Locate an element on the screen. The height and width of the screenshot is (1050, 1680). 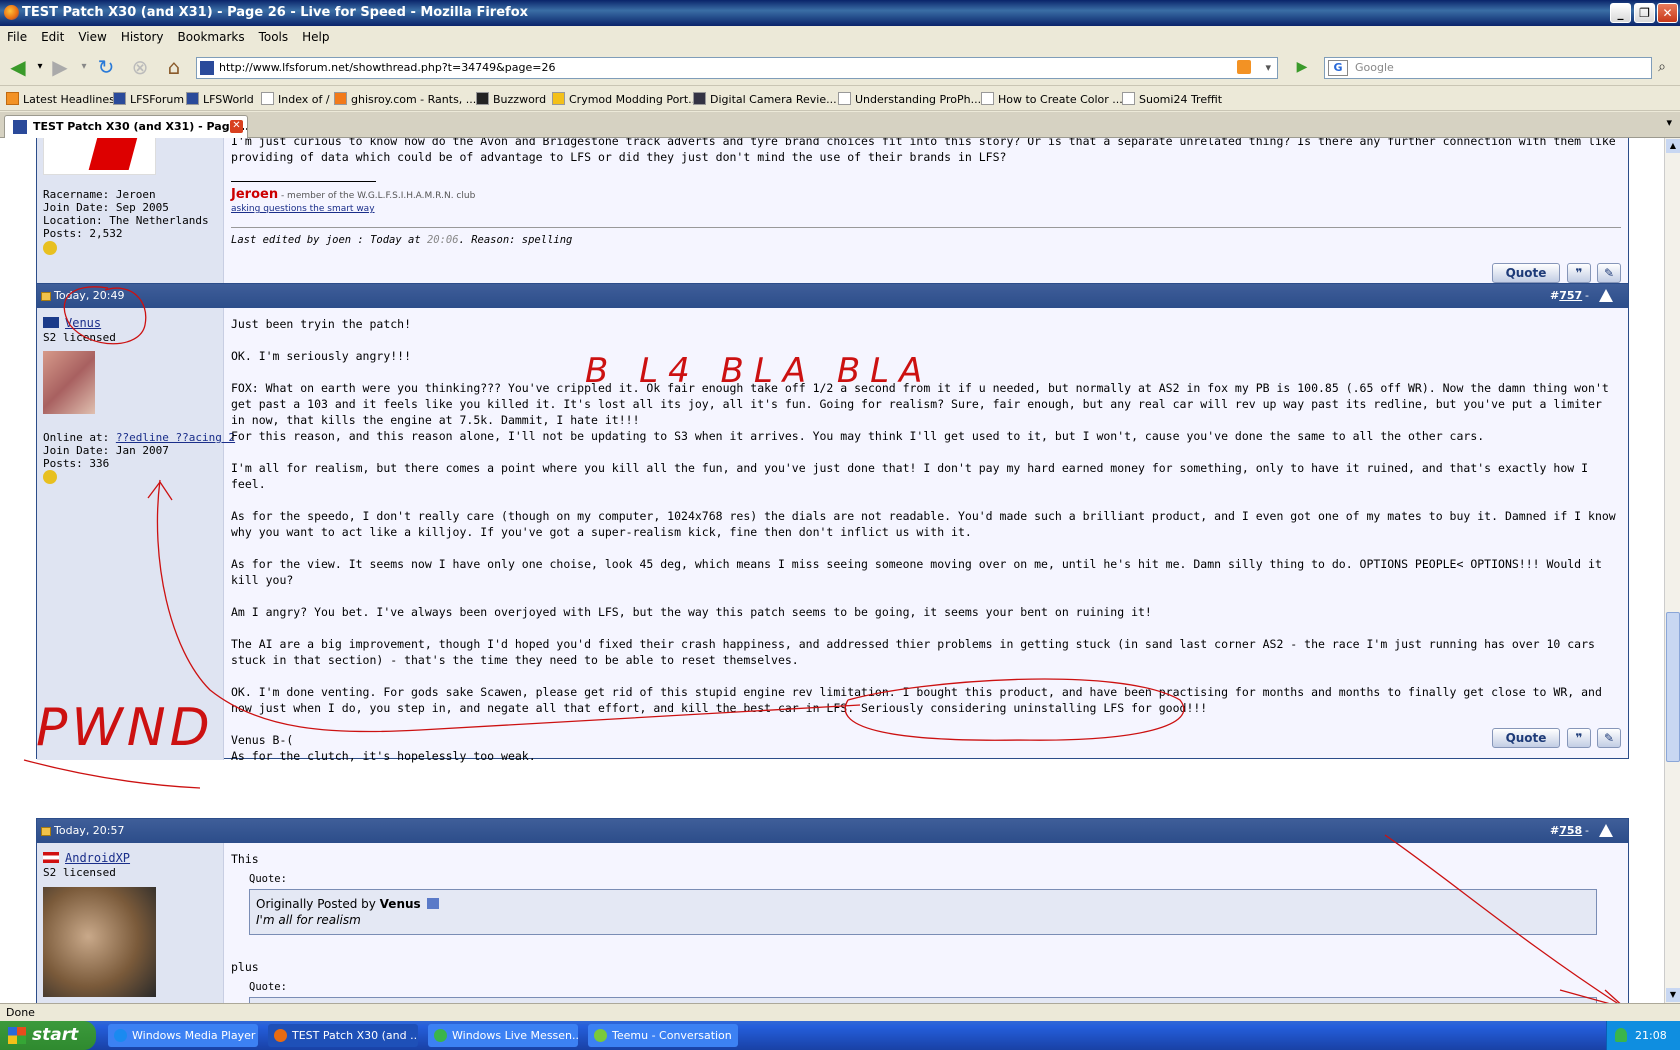
close-tab-icon: ✕ is located at coordinates (236, 126).